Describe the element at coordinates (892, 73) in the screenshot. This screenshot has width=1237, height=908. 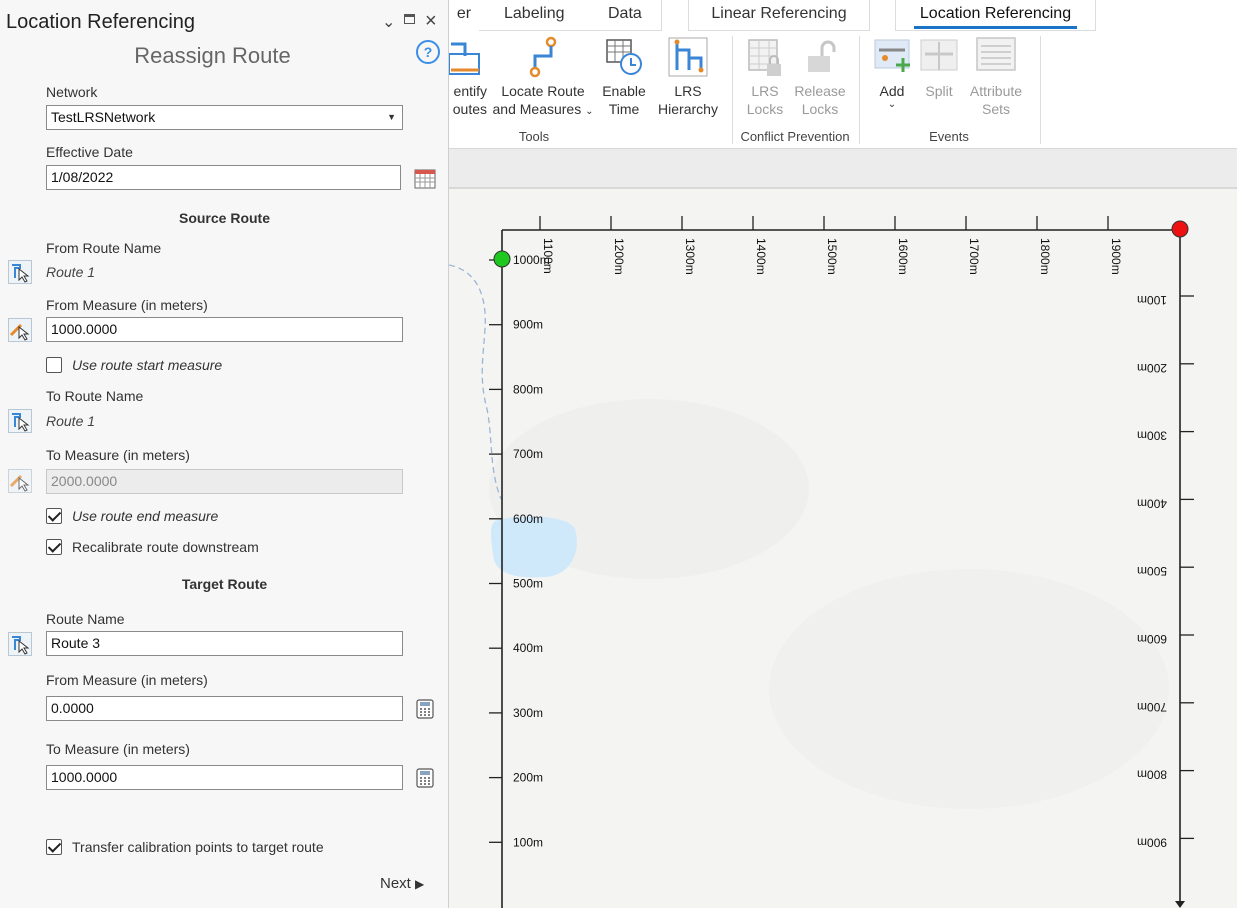
I see `add-event-button: Add ⌄` at that location.